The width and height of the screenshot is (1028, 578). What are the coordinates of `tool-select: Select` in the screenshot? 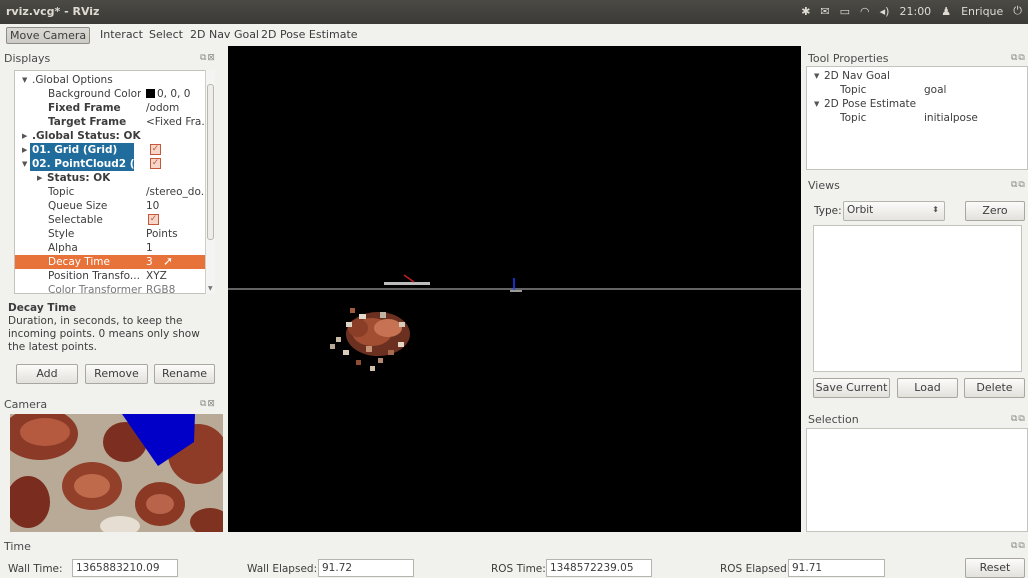 It's located at (166, 35).